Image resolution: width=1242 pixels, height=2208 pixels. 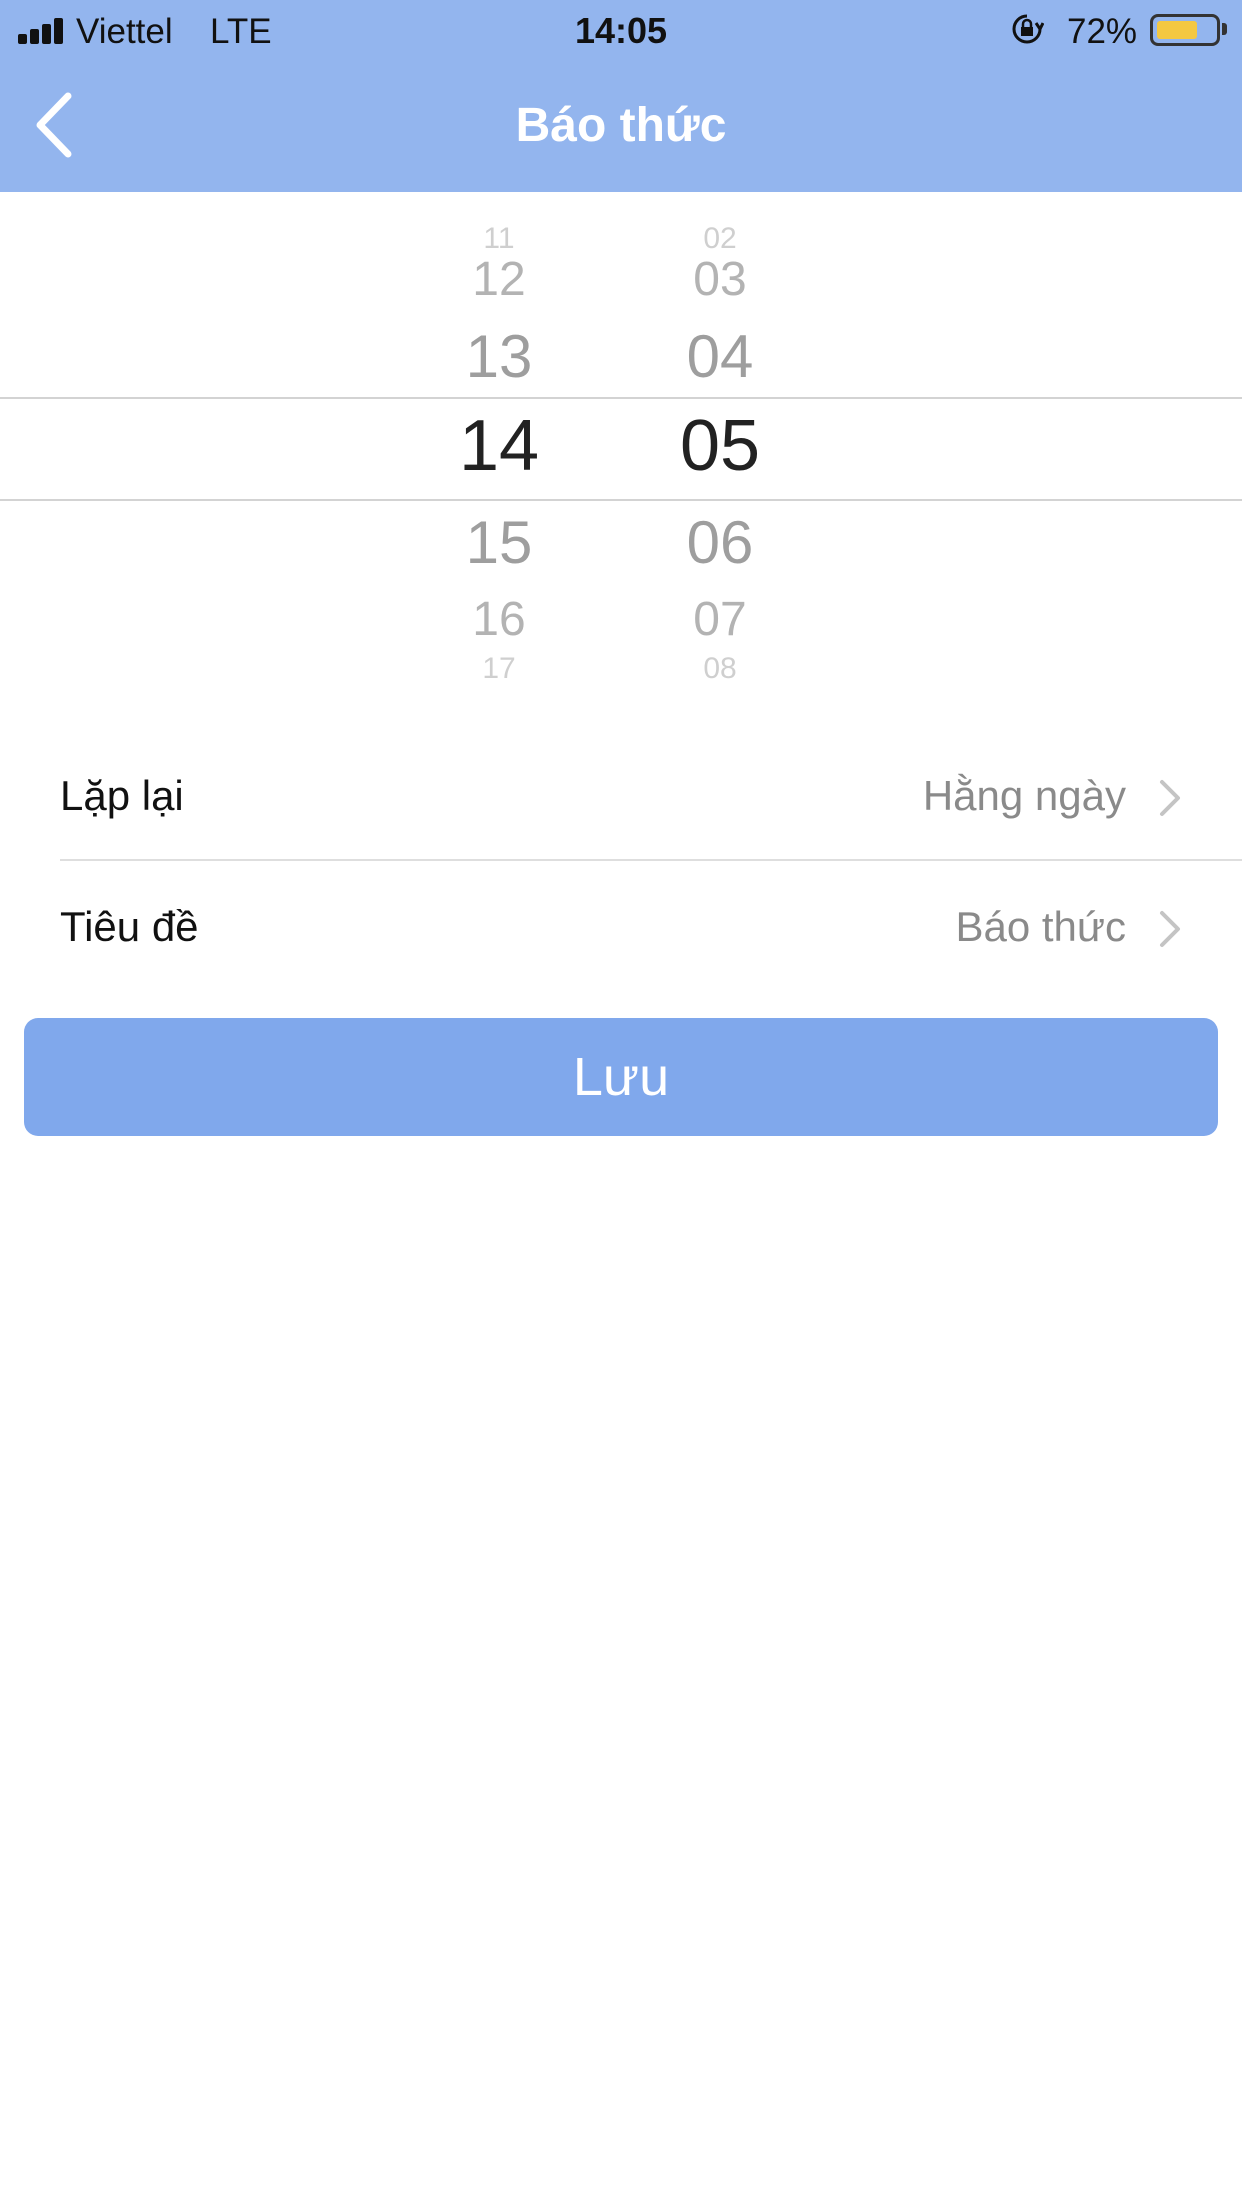 I want to click on repeat-label: Lặp lại, so click(x=122, y=795).